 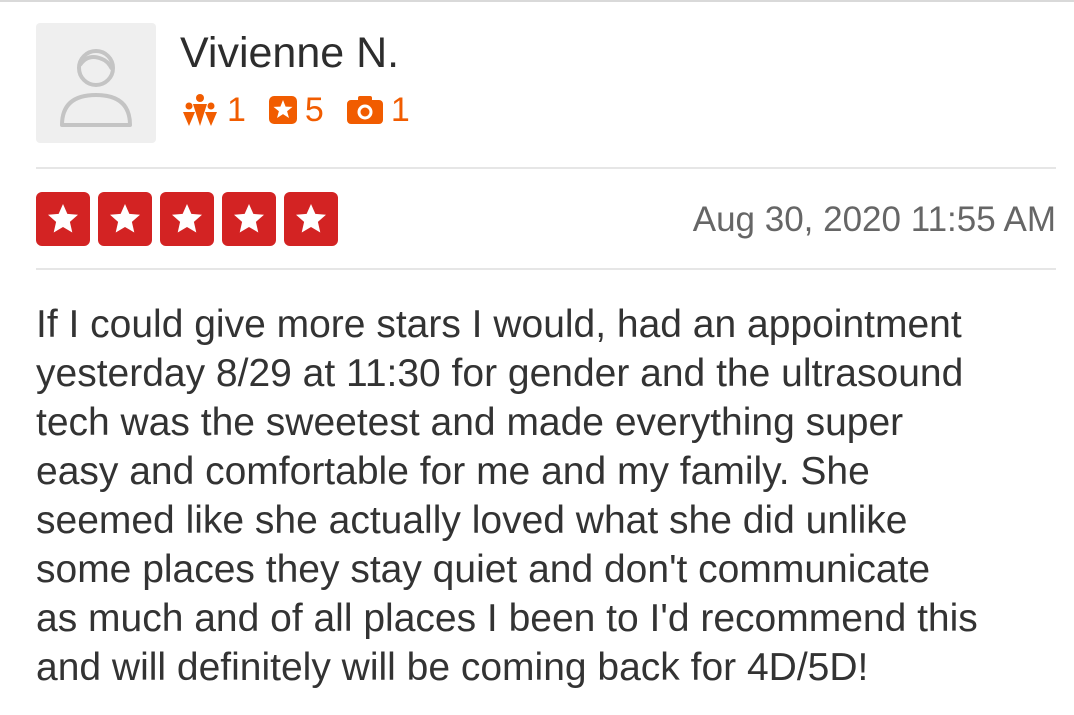 I want to click on reviews-count: 5, so click(x=314, y=110).